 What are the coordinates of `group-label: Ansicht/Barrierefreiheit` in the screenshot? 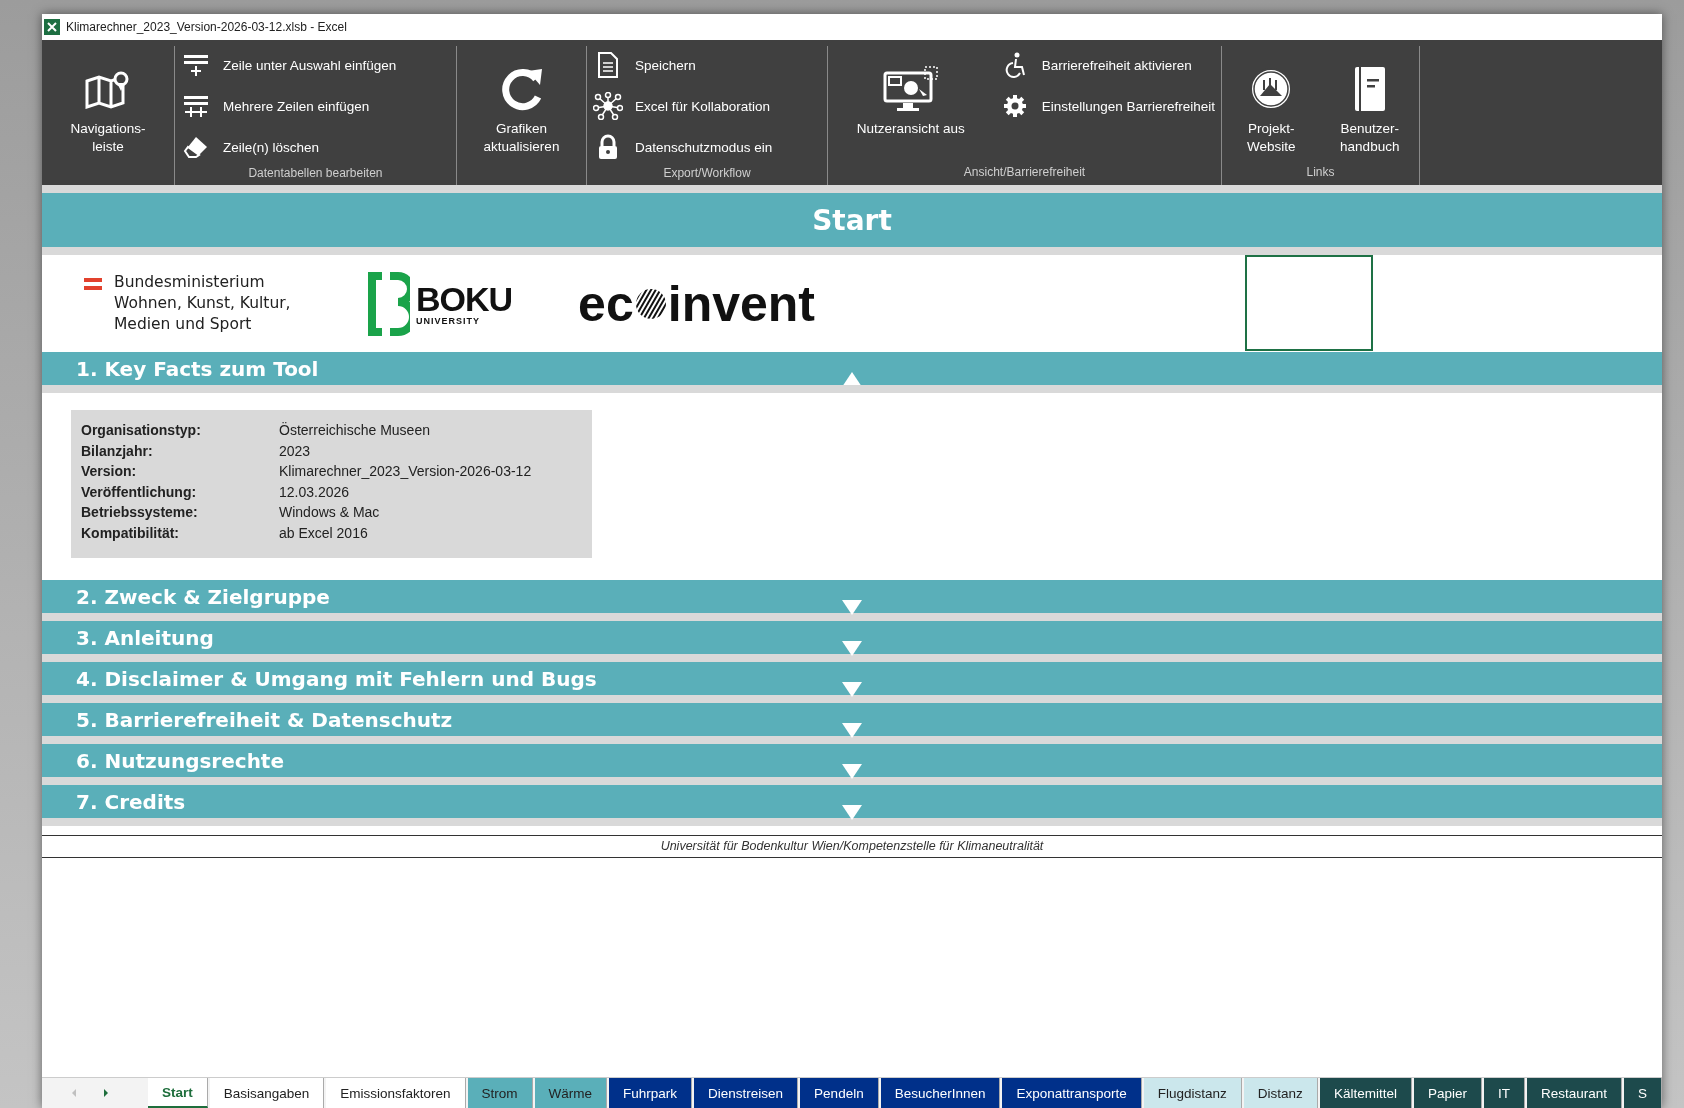 It's located at (1024, 172).